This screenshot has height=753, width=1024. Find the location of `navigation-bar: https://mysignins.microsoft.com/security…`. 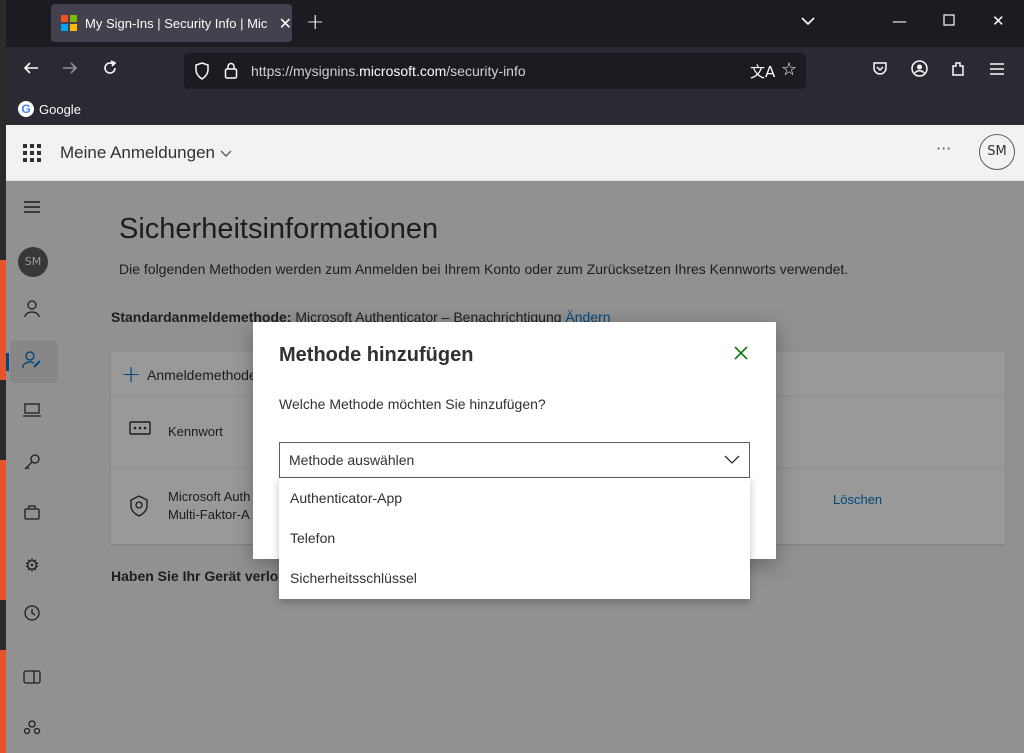

navigation-bar: https://mysignins.microsoft.com/security… is located at coordinates (515, 71).